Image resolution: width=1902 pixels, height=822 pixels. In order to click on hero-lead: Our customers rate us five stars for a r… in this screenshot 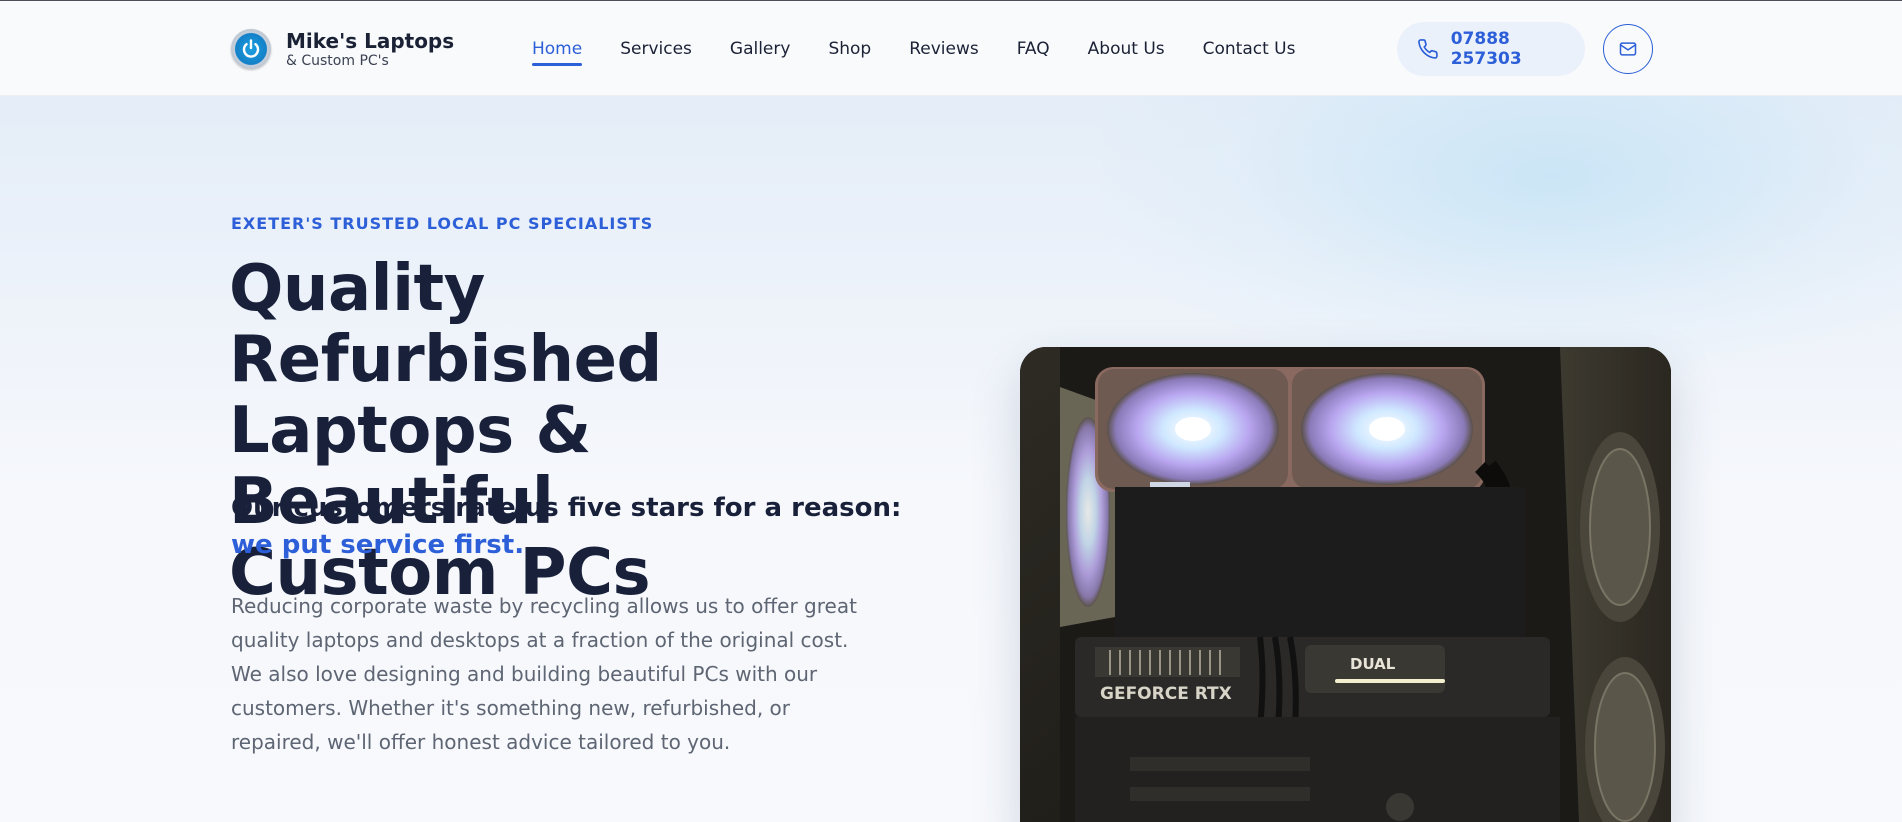, I will do `click(571, 527)`.